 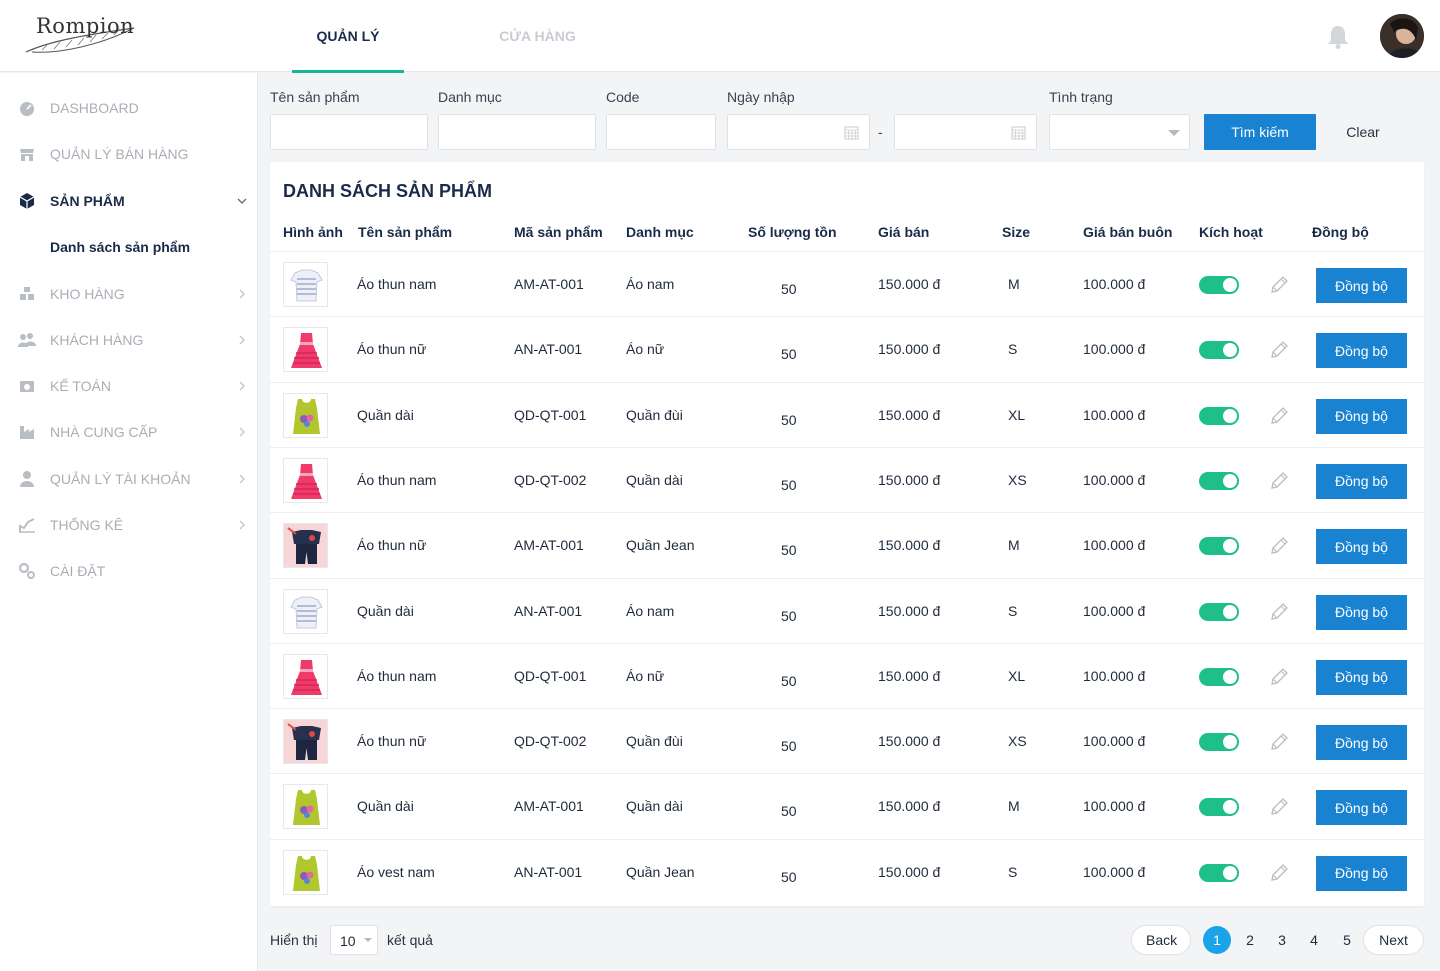 I want to click on product-name: Quần dài, so click(x=385, y=610).